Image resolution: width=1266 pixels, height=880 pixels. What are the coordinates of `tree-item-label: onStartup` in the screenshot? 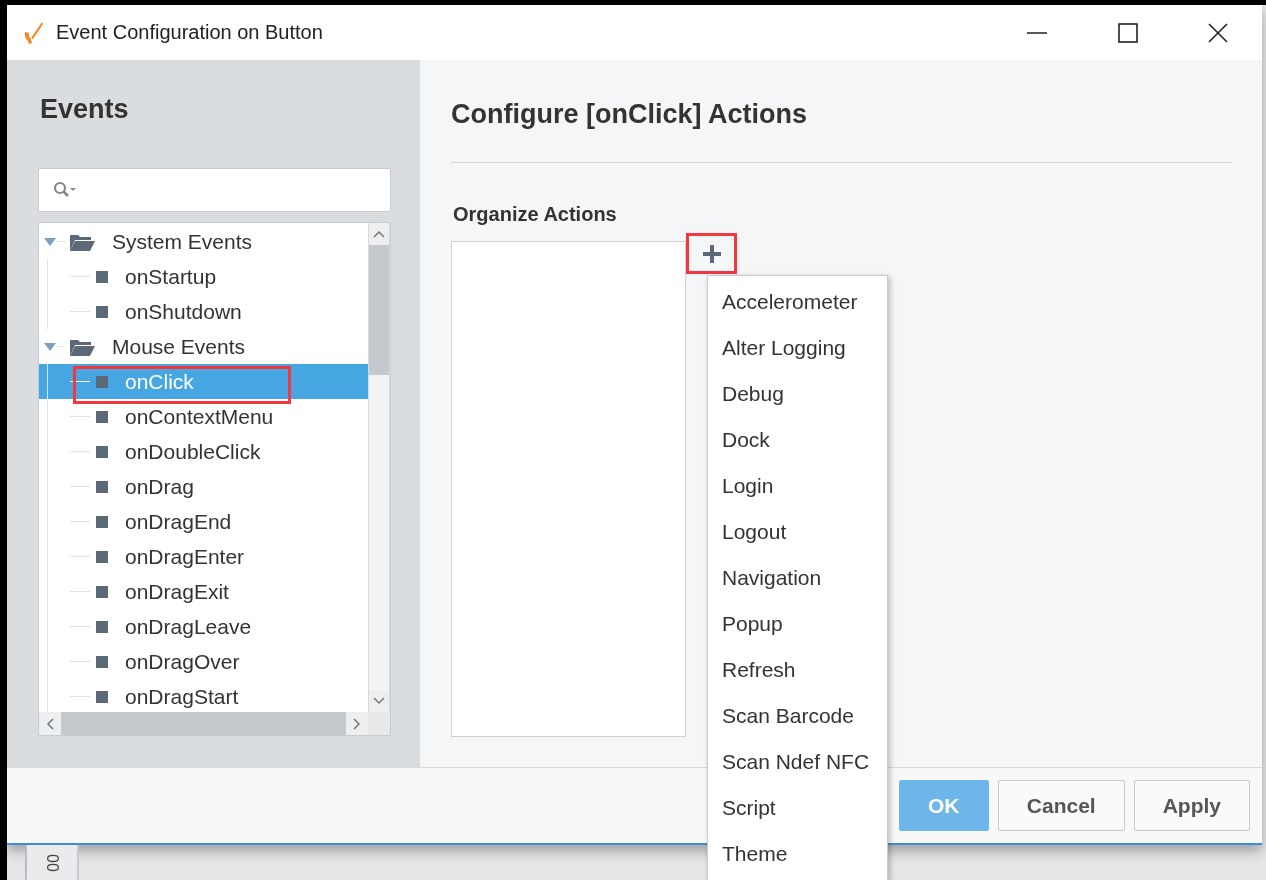 It's located at (171, 276).